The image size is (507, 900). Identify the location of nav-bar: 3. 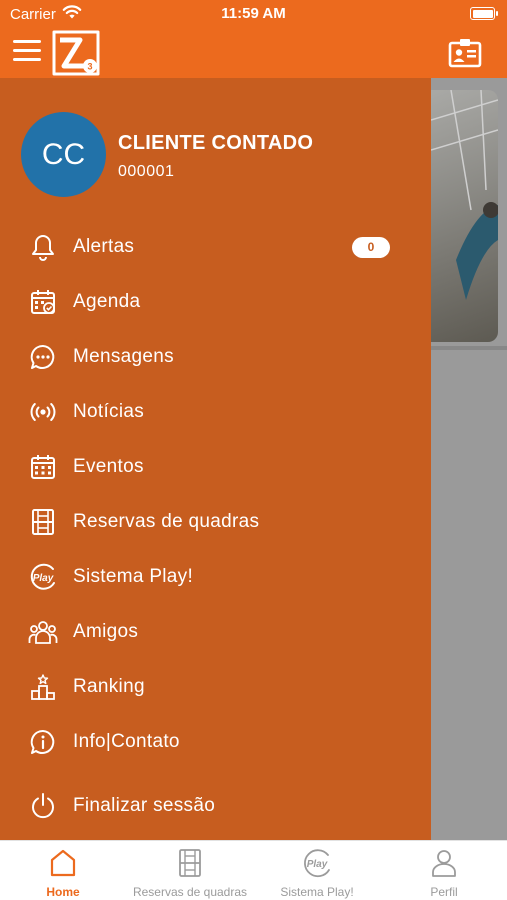
(253, 54).